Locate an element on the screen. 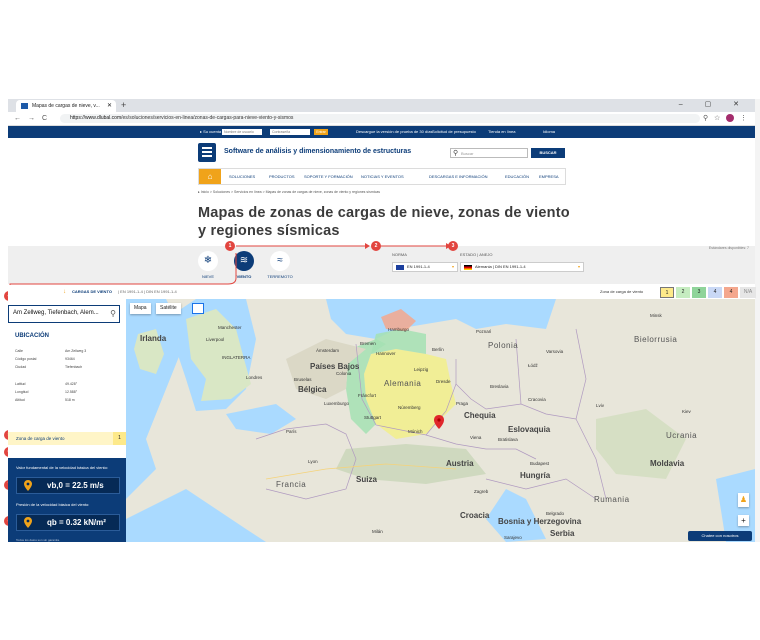 The height and width of the screenshot is (640, 760). map-label-lodz: Łódź is located at coordinates (533, 365).